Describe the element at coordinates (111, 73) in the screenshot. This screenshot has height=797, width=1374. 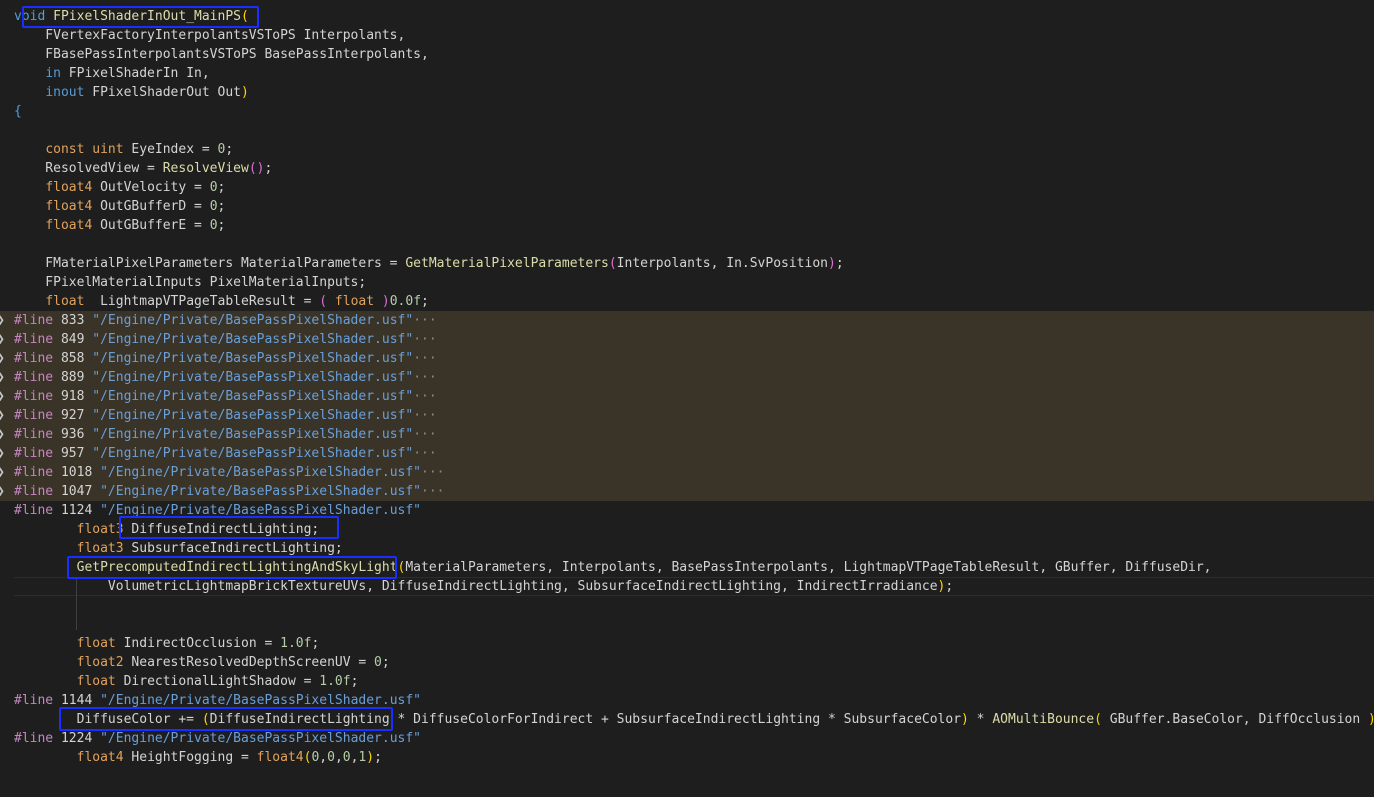
I see `code-text: in FPixelShaderIn In,` at that location.